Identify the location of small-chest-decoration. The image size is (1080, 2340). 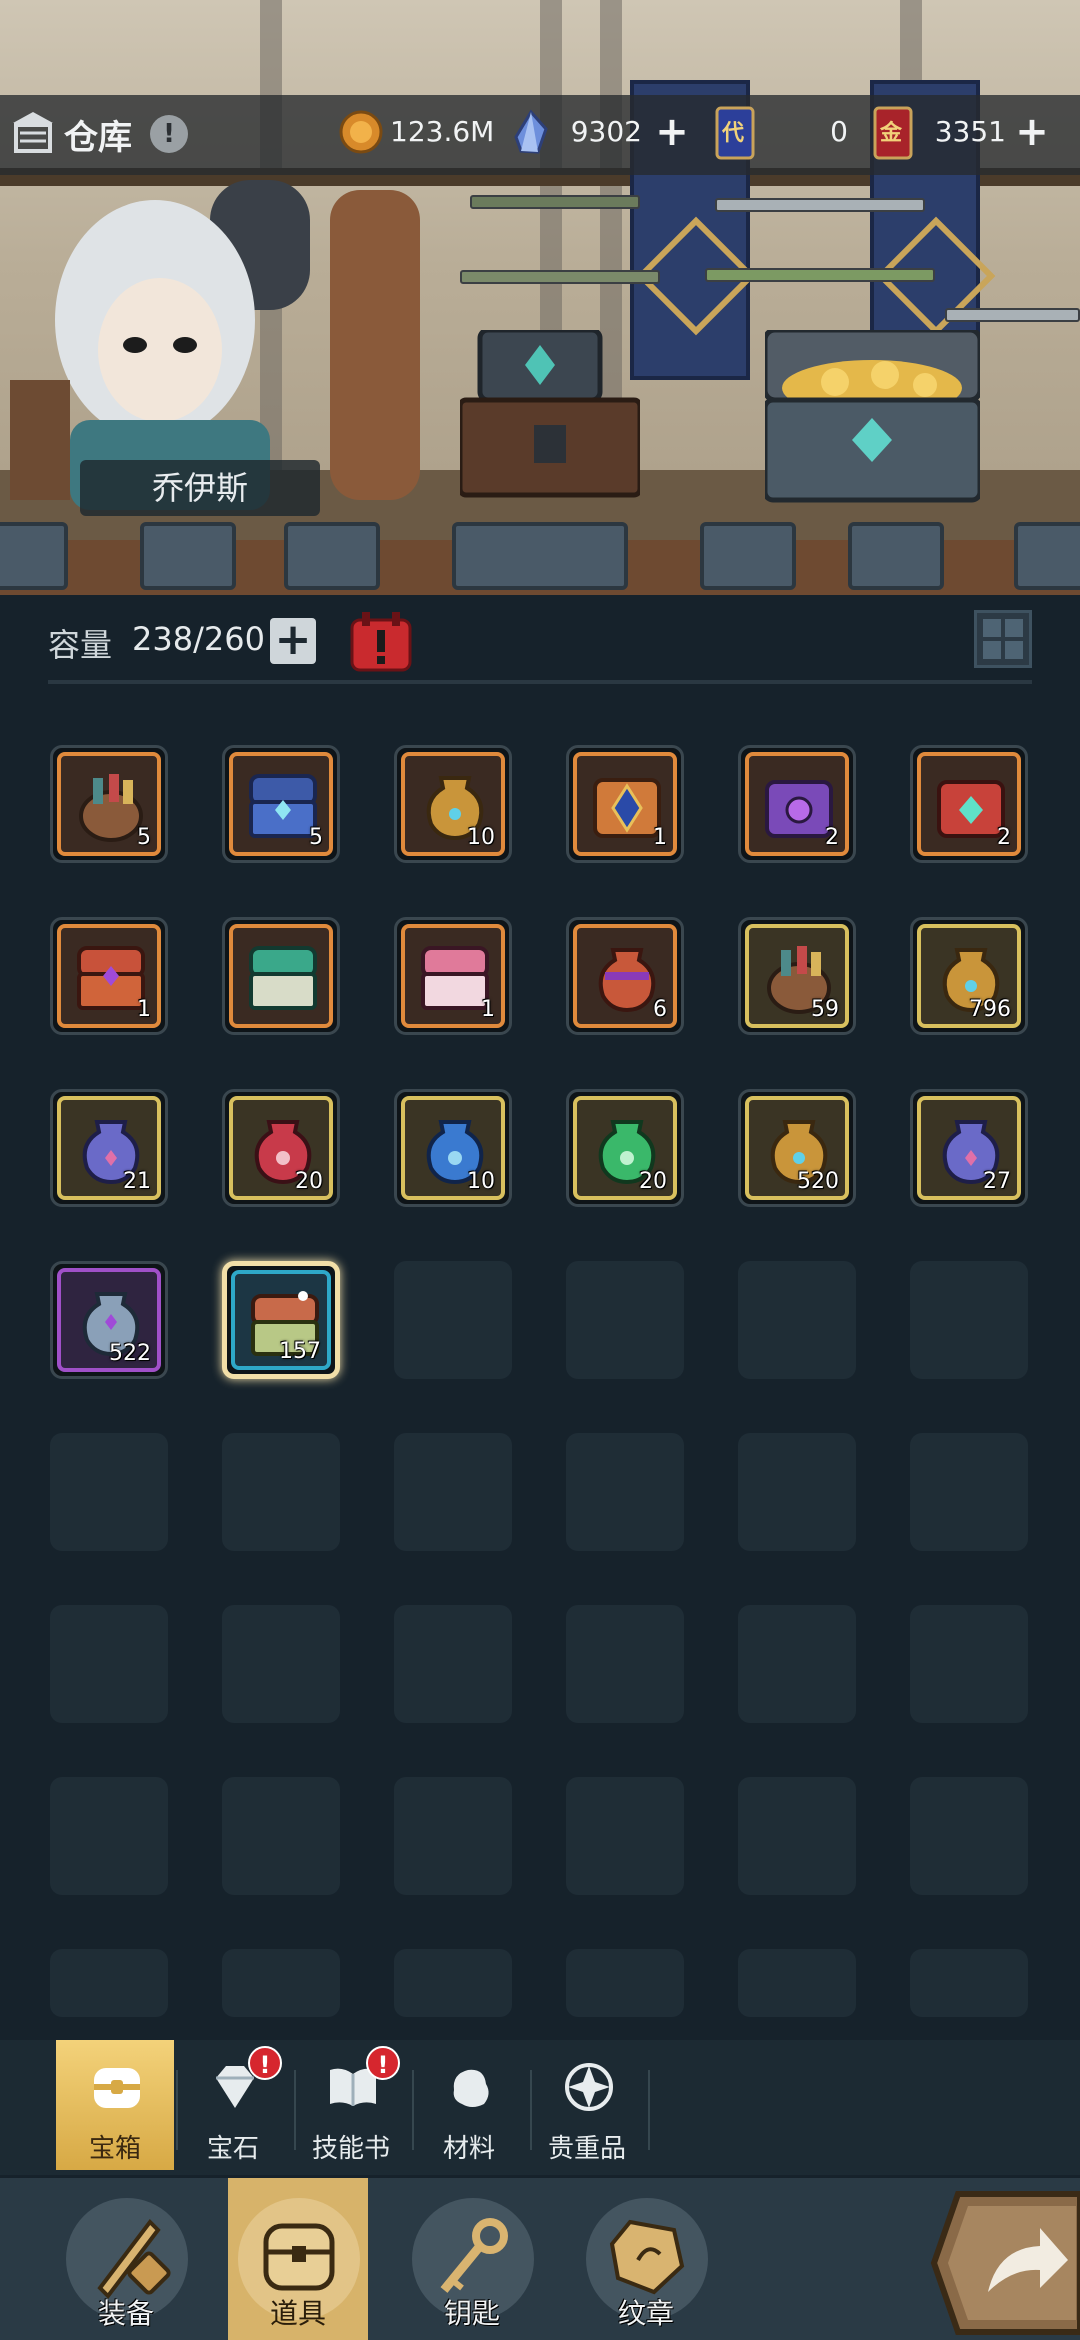
(550, 414).